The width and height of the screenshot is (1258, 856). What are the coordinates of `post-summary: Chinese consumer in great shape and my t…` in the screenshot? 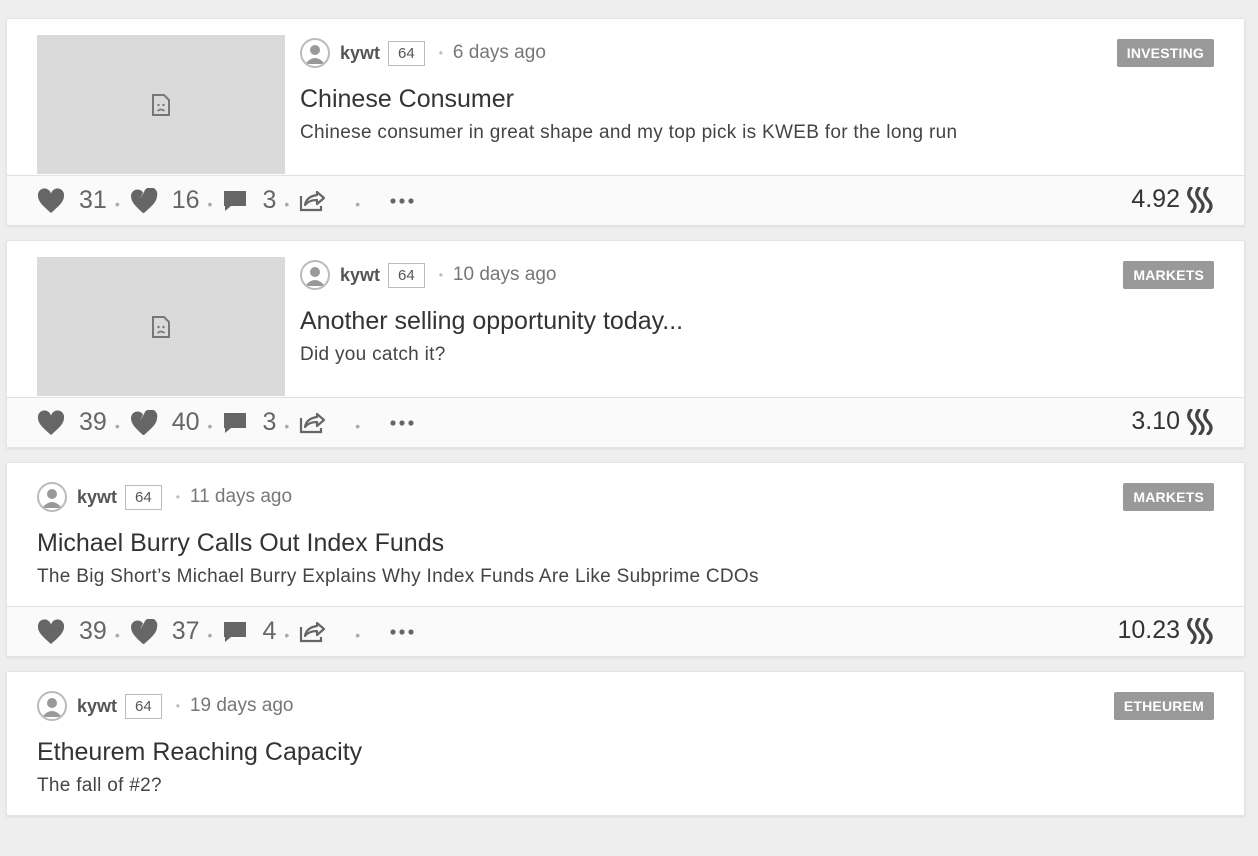 It's located at (757, 133).